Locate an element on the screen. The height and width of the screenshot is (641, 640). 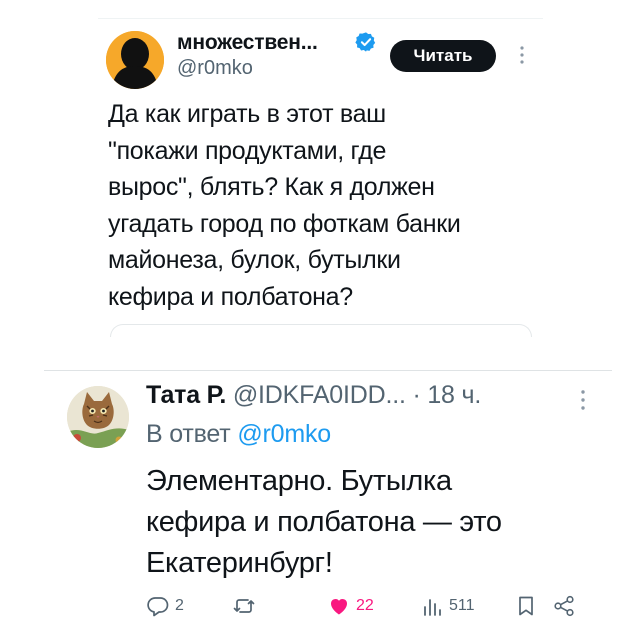
bookmark-button is located at coordinates (526, 606).